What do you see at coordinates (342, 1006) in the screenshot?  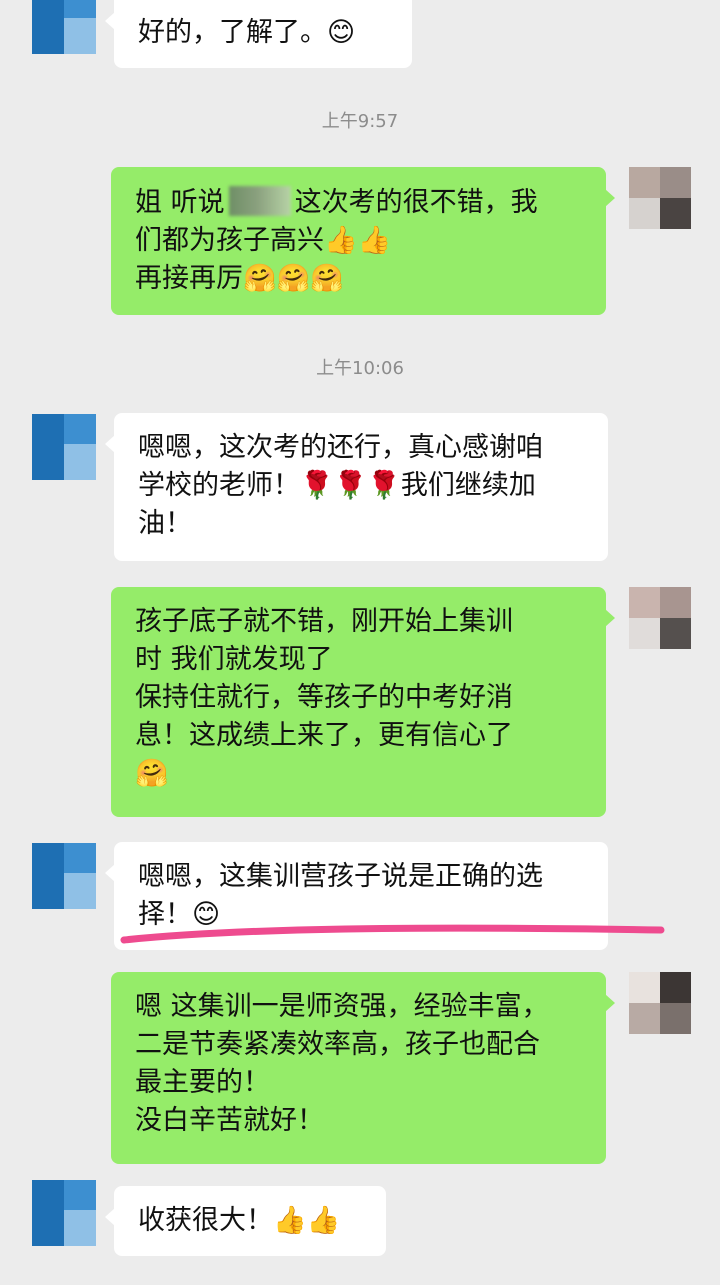 I see `message-text-line: 嗯 这集训一是师资强，经验丰富，` at bounding box center [342, 1006].